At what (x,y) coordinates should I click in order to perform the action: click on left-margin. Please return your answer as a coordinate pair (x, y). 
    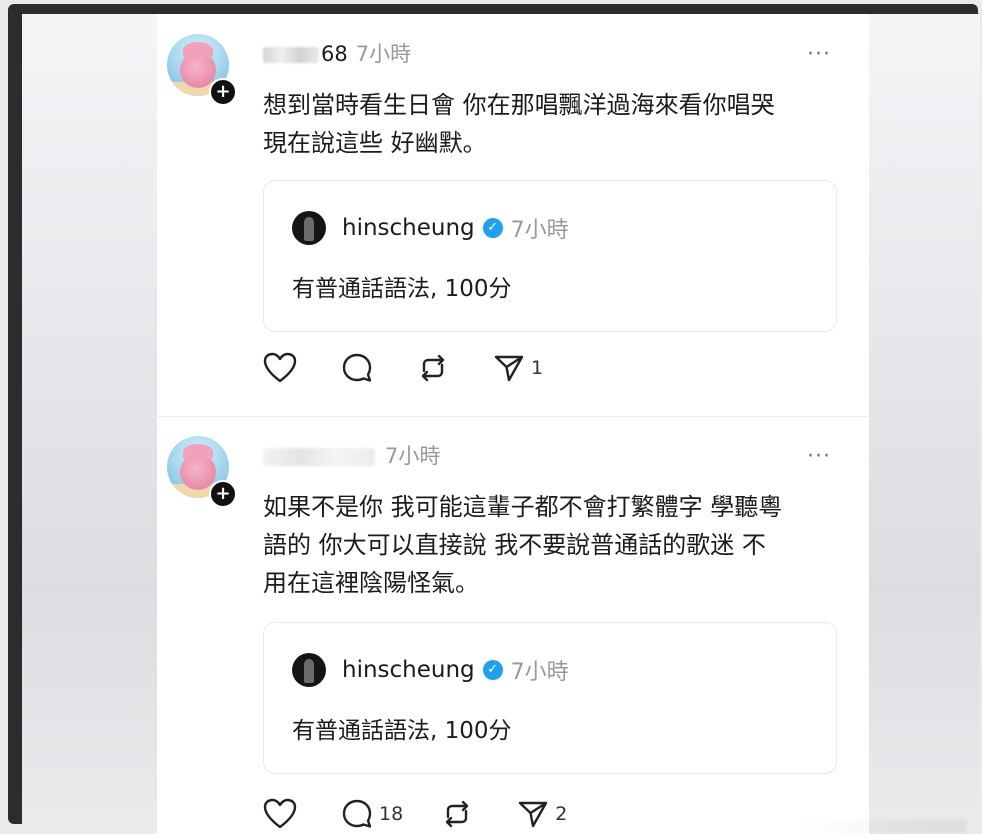
    Looking at the image, I should click on (92, 424).